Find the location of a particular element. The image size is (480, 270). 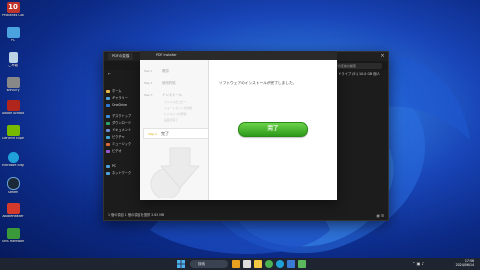

desktop-icon: SMS Hardware is located at coordinates (13, 236).